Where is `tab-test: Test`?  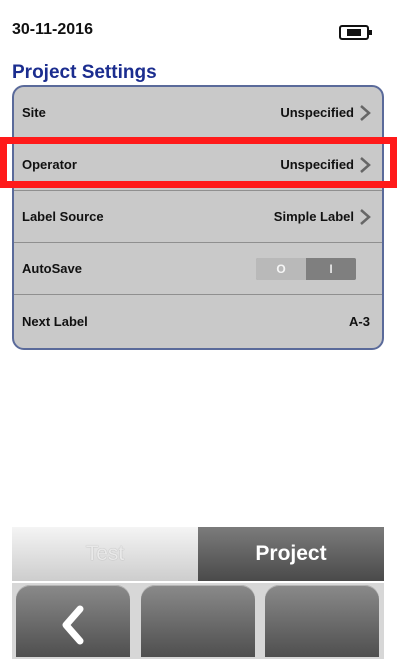 tab-test: Test is located at coordinates (105, 554).